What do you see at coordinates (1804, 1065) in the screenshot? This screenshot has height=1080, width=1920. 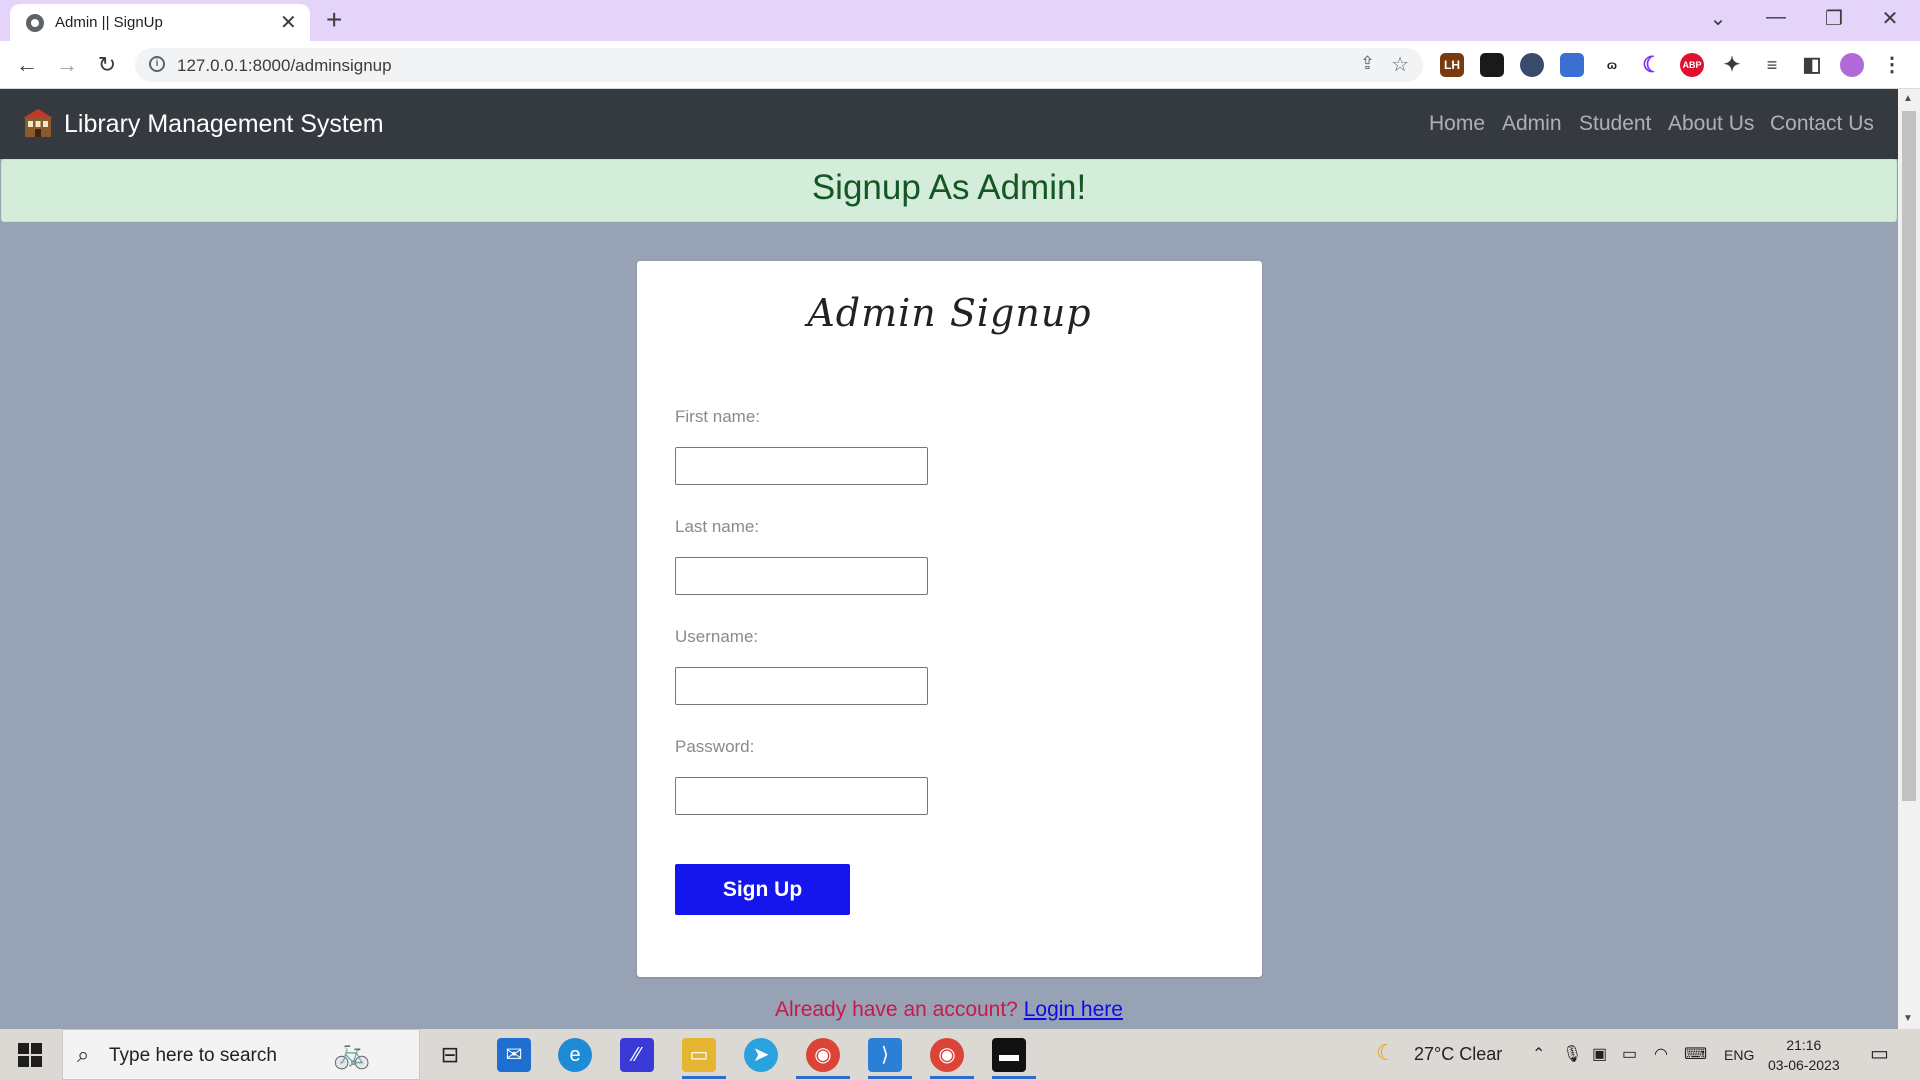 I see `clock-date: 03-06-2023` at bounding box center [1804, 1065].